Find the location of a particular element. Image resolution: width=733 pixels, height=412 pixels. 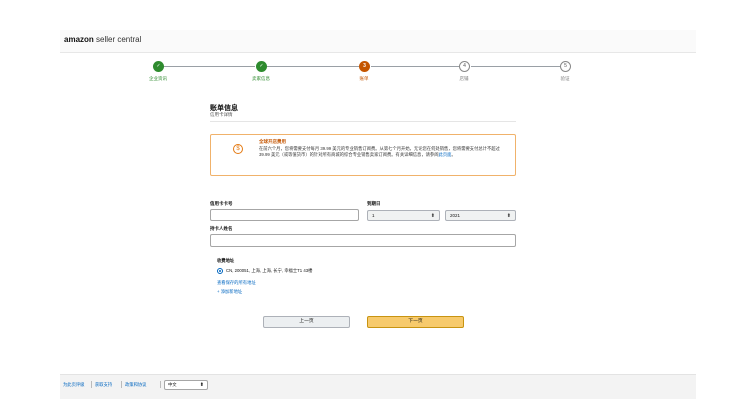

expiry-year-value: 2021 is located at coordinates (455, 215).